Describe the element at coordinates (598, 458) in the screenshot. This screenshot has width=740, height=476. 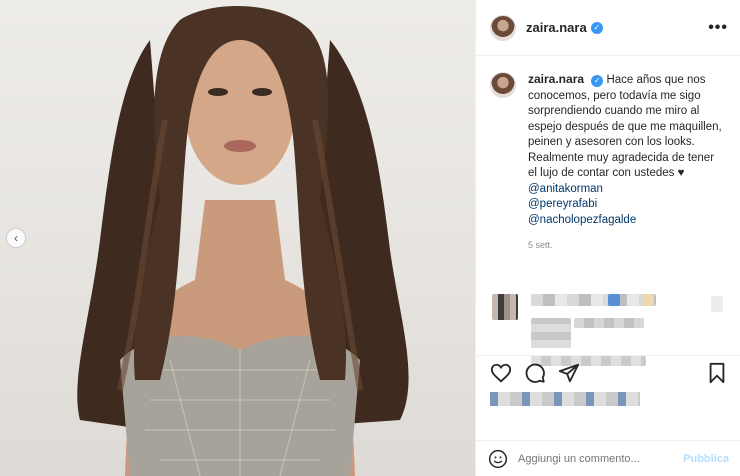
I see `comment-input` at that location.